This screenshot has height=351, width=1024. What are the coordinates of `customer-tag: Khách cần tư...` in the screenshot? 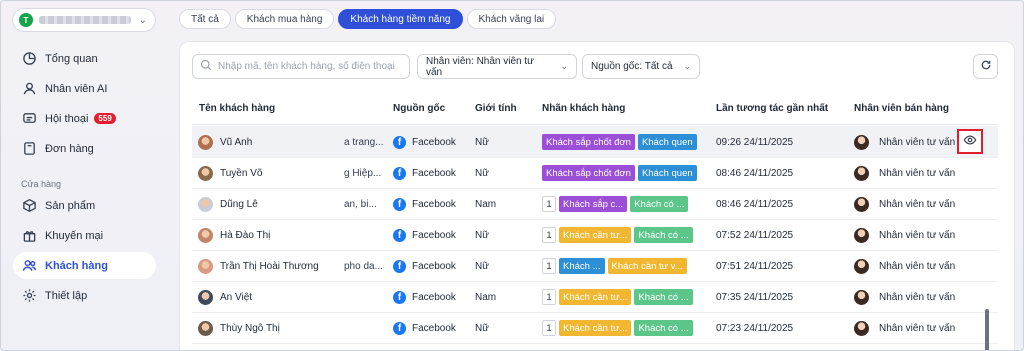 It's located at (595, 235).